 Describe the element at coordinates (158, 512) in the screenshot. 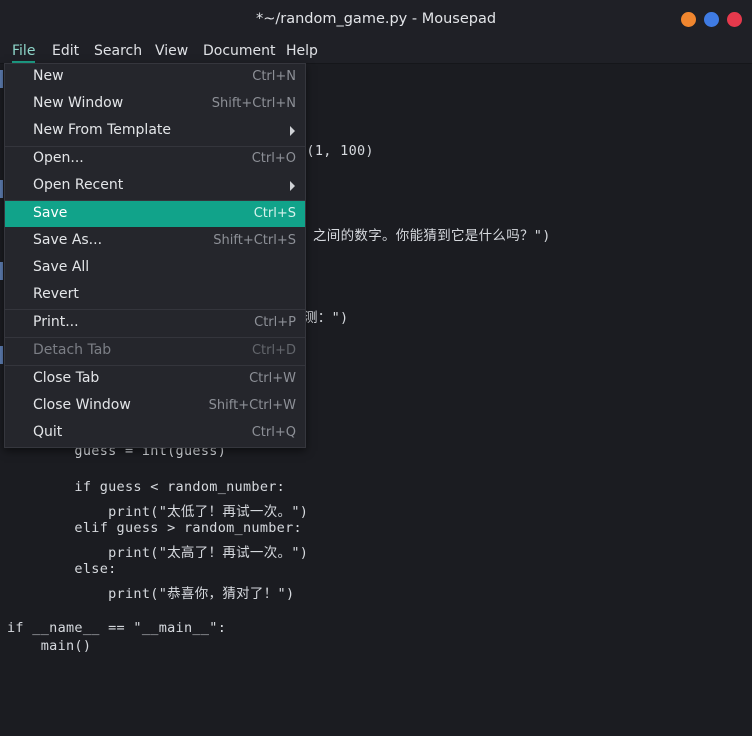

I see `code-line: print("太低了！再试一次。")` at that location.